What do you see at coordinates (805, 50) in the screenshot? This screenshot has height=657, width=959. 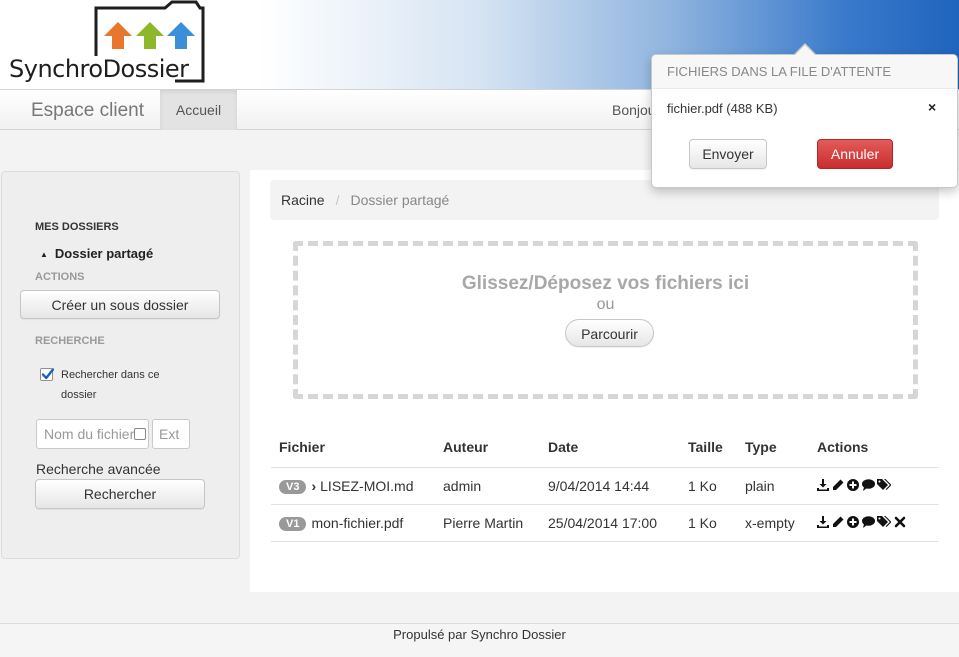 I see `popover-arrow-inner` at bounding box center [805, 50].